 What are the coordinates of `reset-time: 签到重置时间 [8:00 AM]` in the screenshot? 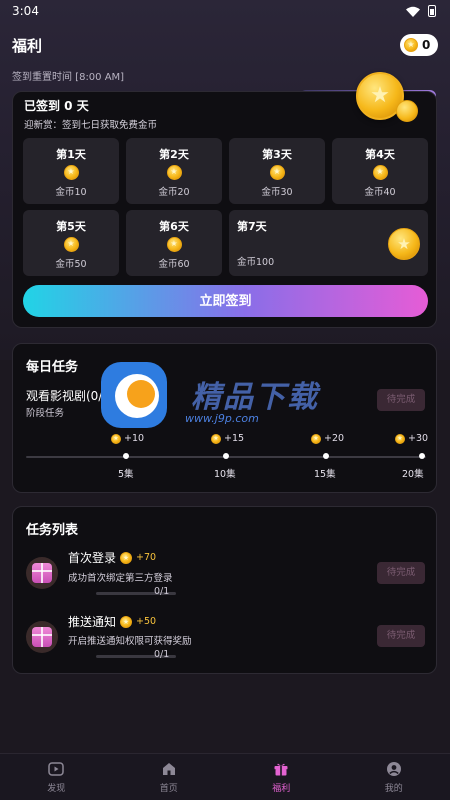 It's located at (68, 77).